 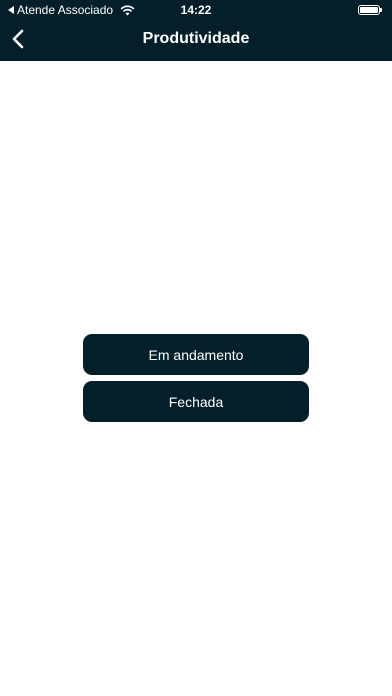 I want to click on in-progress-button-label: Em andamento, so click(x=196, y=354).